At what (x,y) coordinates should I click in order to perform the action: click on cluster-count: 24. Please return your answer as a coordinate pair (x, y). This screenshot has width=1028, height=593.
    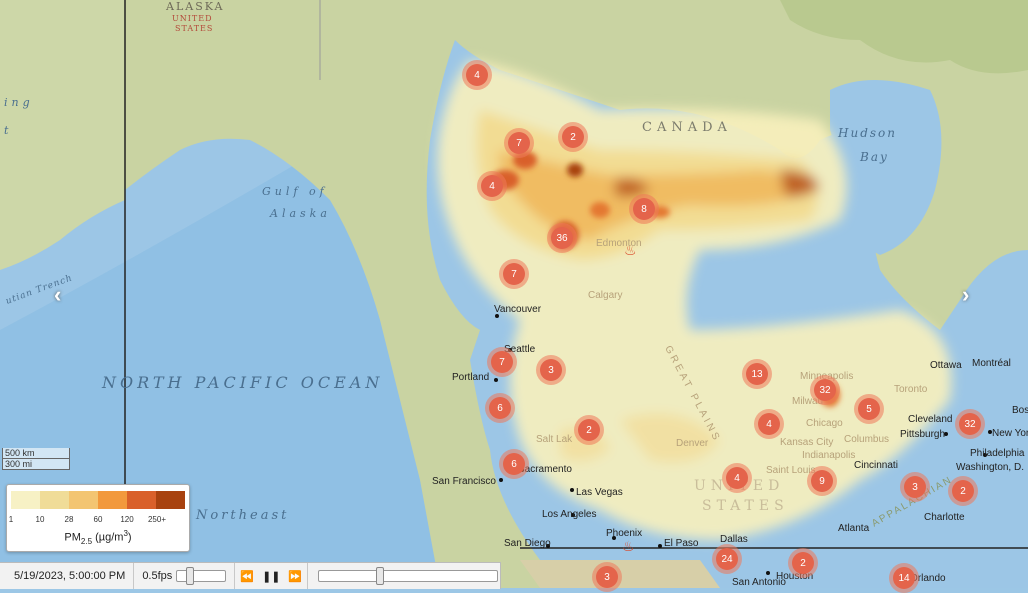
    Looking at the image, I should click on (727, 559).